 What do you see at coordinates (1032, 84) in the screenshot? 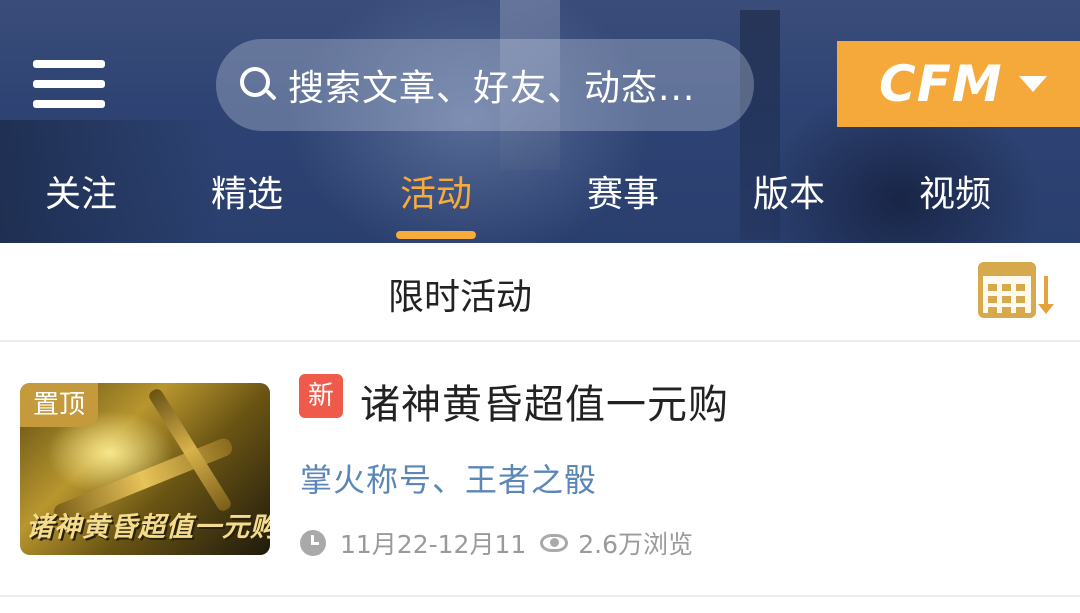
I see `chevron-down-icon` at bounding box center [1032, 84].